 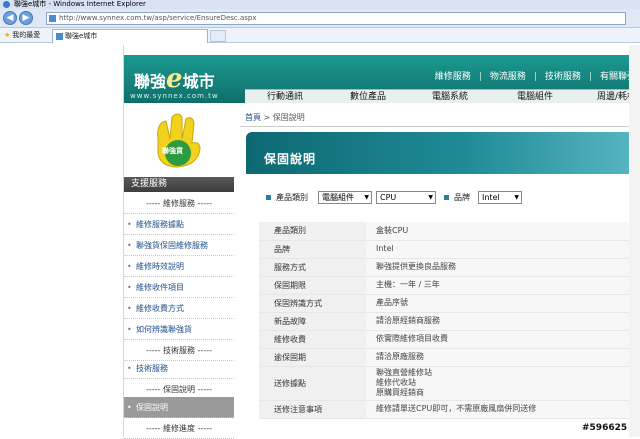 What do you see at coordinates (292, 197) in the screenshot?
I see `category-label: 產品類別` at bounding box center [292, 197].